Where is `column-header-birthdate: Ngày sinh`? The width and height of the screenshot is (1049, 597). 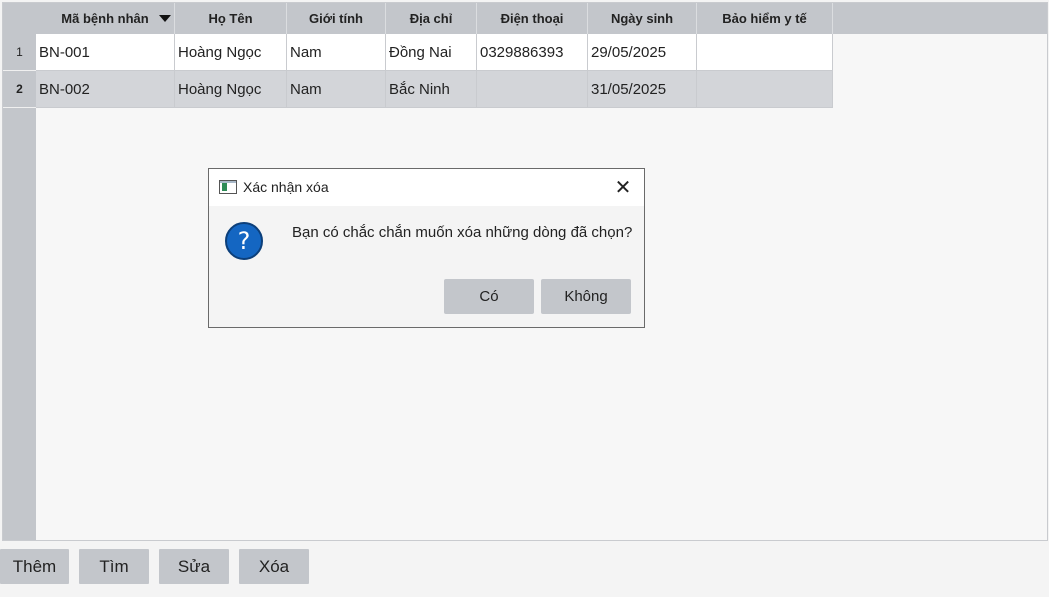
column-header-birthdate: Ngày sinh is located at coordinates (642, 18).